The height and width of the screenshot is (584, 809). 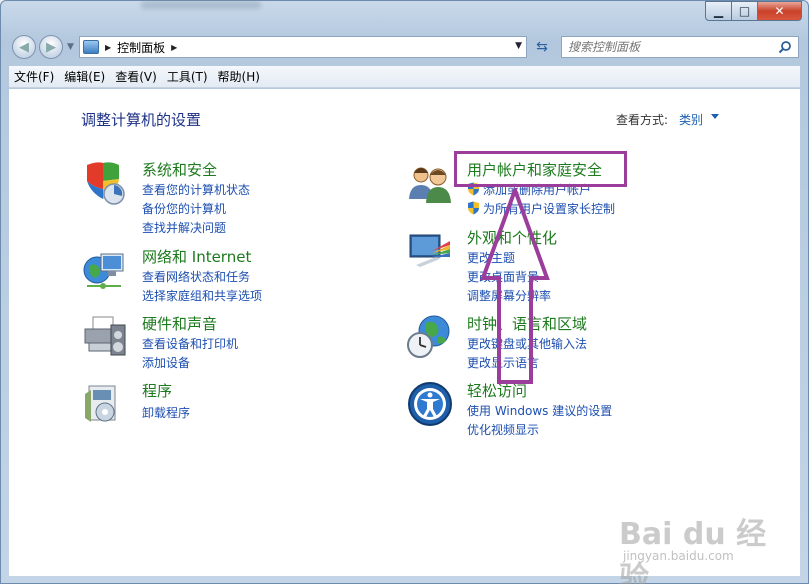 What do you see at coordinates (174, 47) in the screenshot?
I see `breadcrumb-chevron-icon: ▶` at bounding box center [174, 47].